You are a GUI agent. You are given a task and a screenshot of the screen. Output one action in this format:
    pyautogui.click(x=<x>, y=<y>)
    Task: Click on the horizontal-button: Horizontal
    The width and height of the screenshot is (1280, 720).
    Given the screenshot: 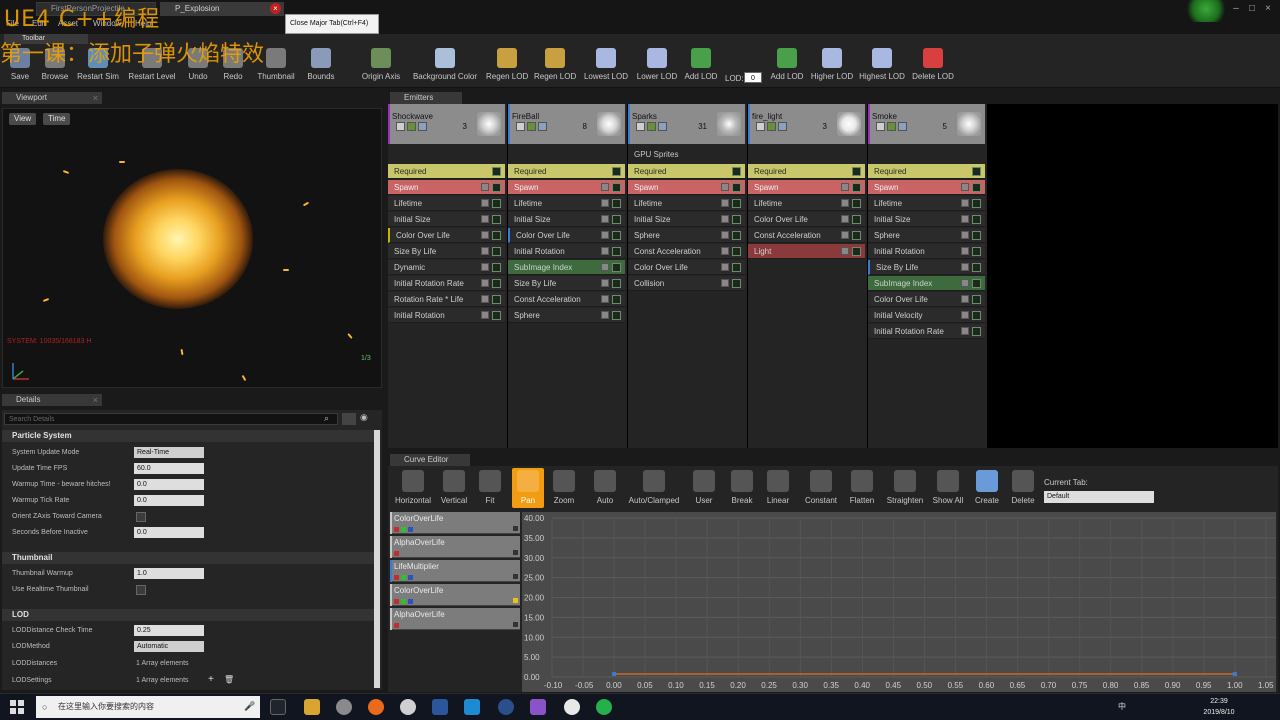 What is the action you would take?
    pyautogui.click(x=413, y=488)
    